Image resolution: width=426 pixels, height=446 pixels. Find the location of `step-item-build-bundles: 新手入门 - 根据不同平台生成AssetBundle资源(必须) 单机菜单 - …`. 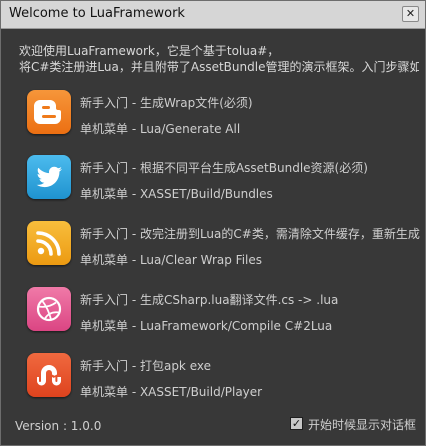

step-item-build-bundles: 新手入门 - 根据不同平台生成AssetBundle资源(必须) 单机菜单 - … is located at coordinates (213, 185).